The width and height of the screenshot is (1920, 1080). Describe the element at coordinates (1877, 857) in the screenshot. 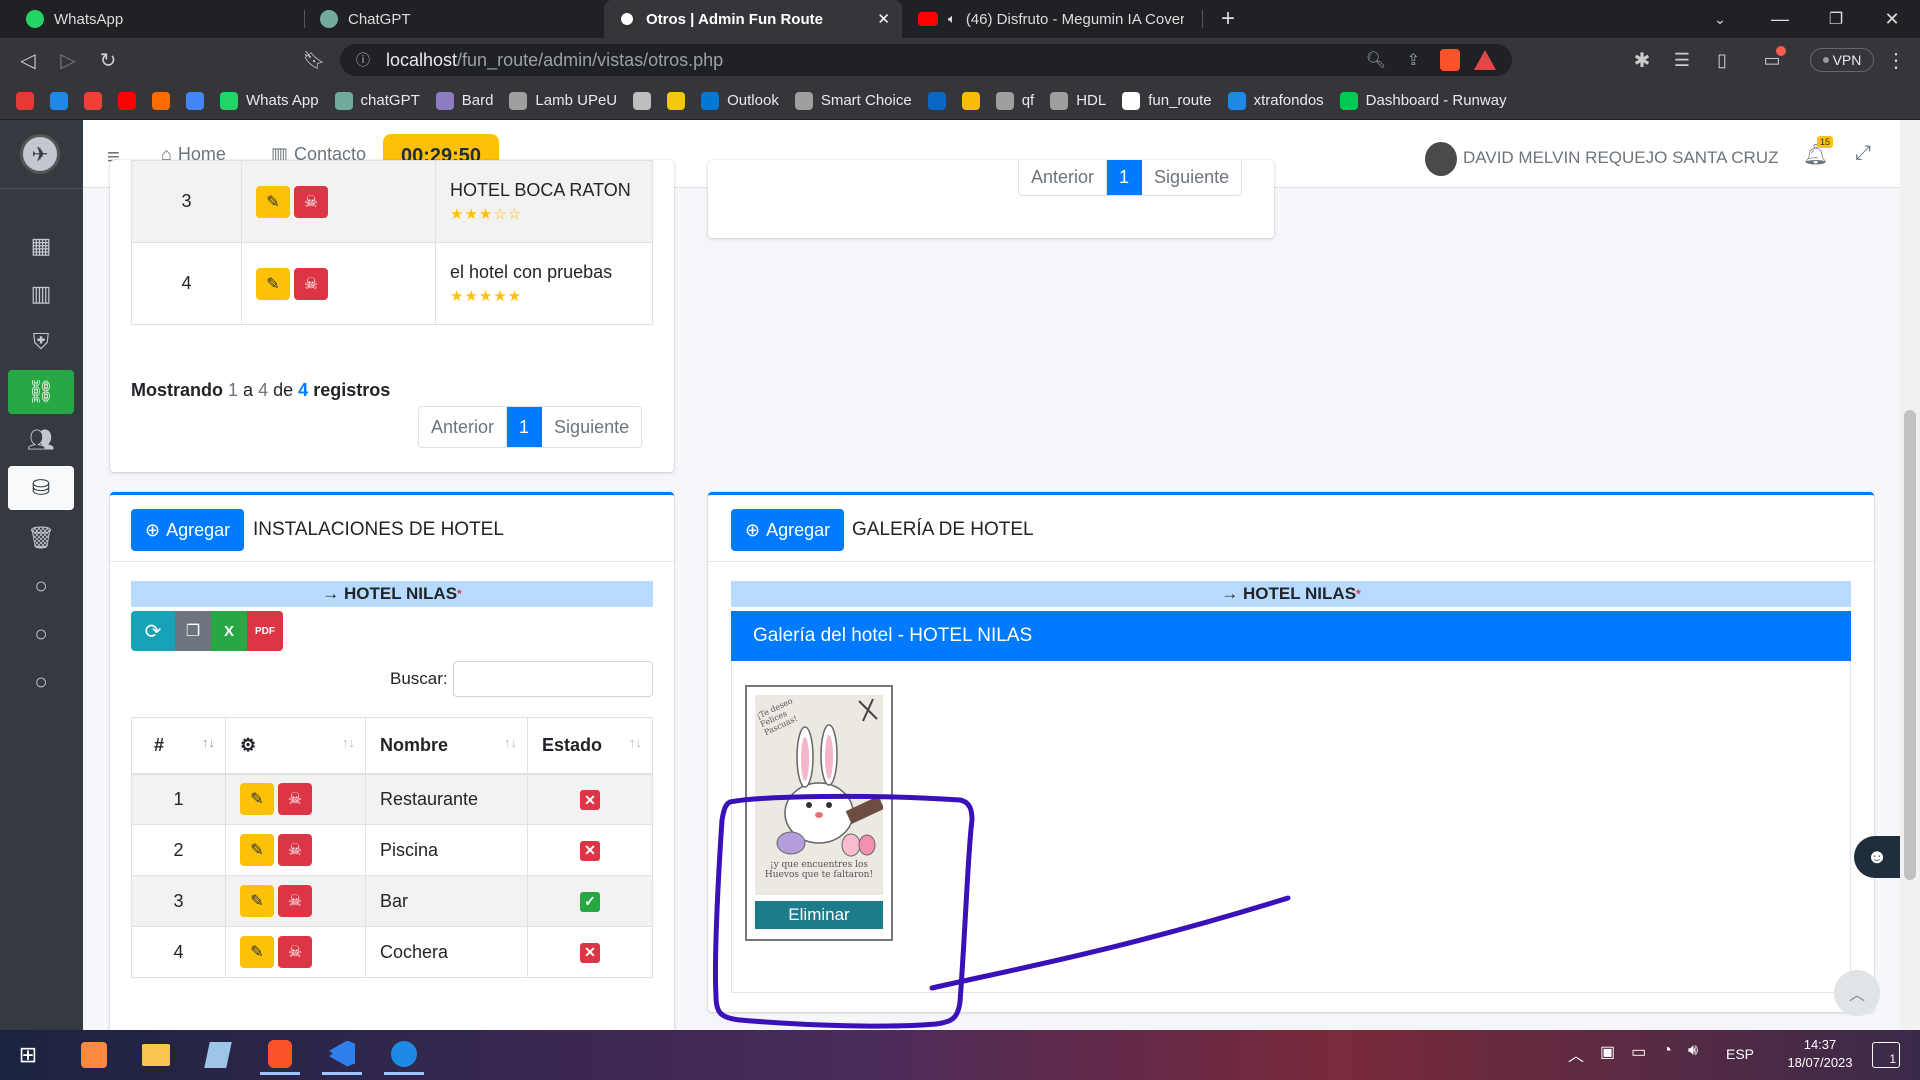

I see `chat-widget-button: ☻` at that location.